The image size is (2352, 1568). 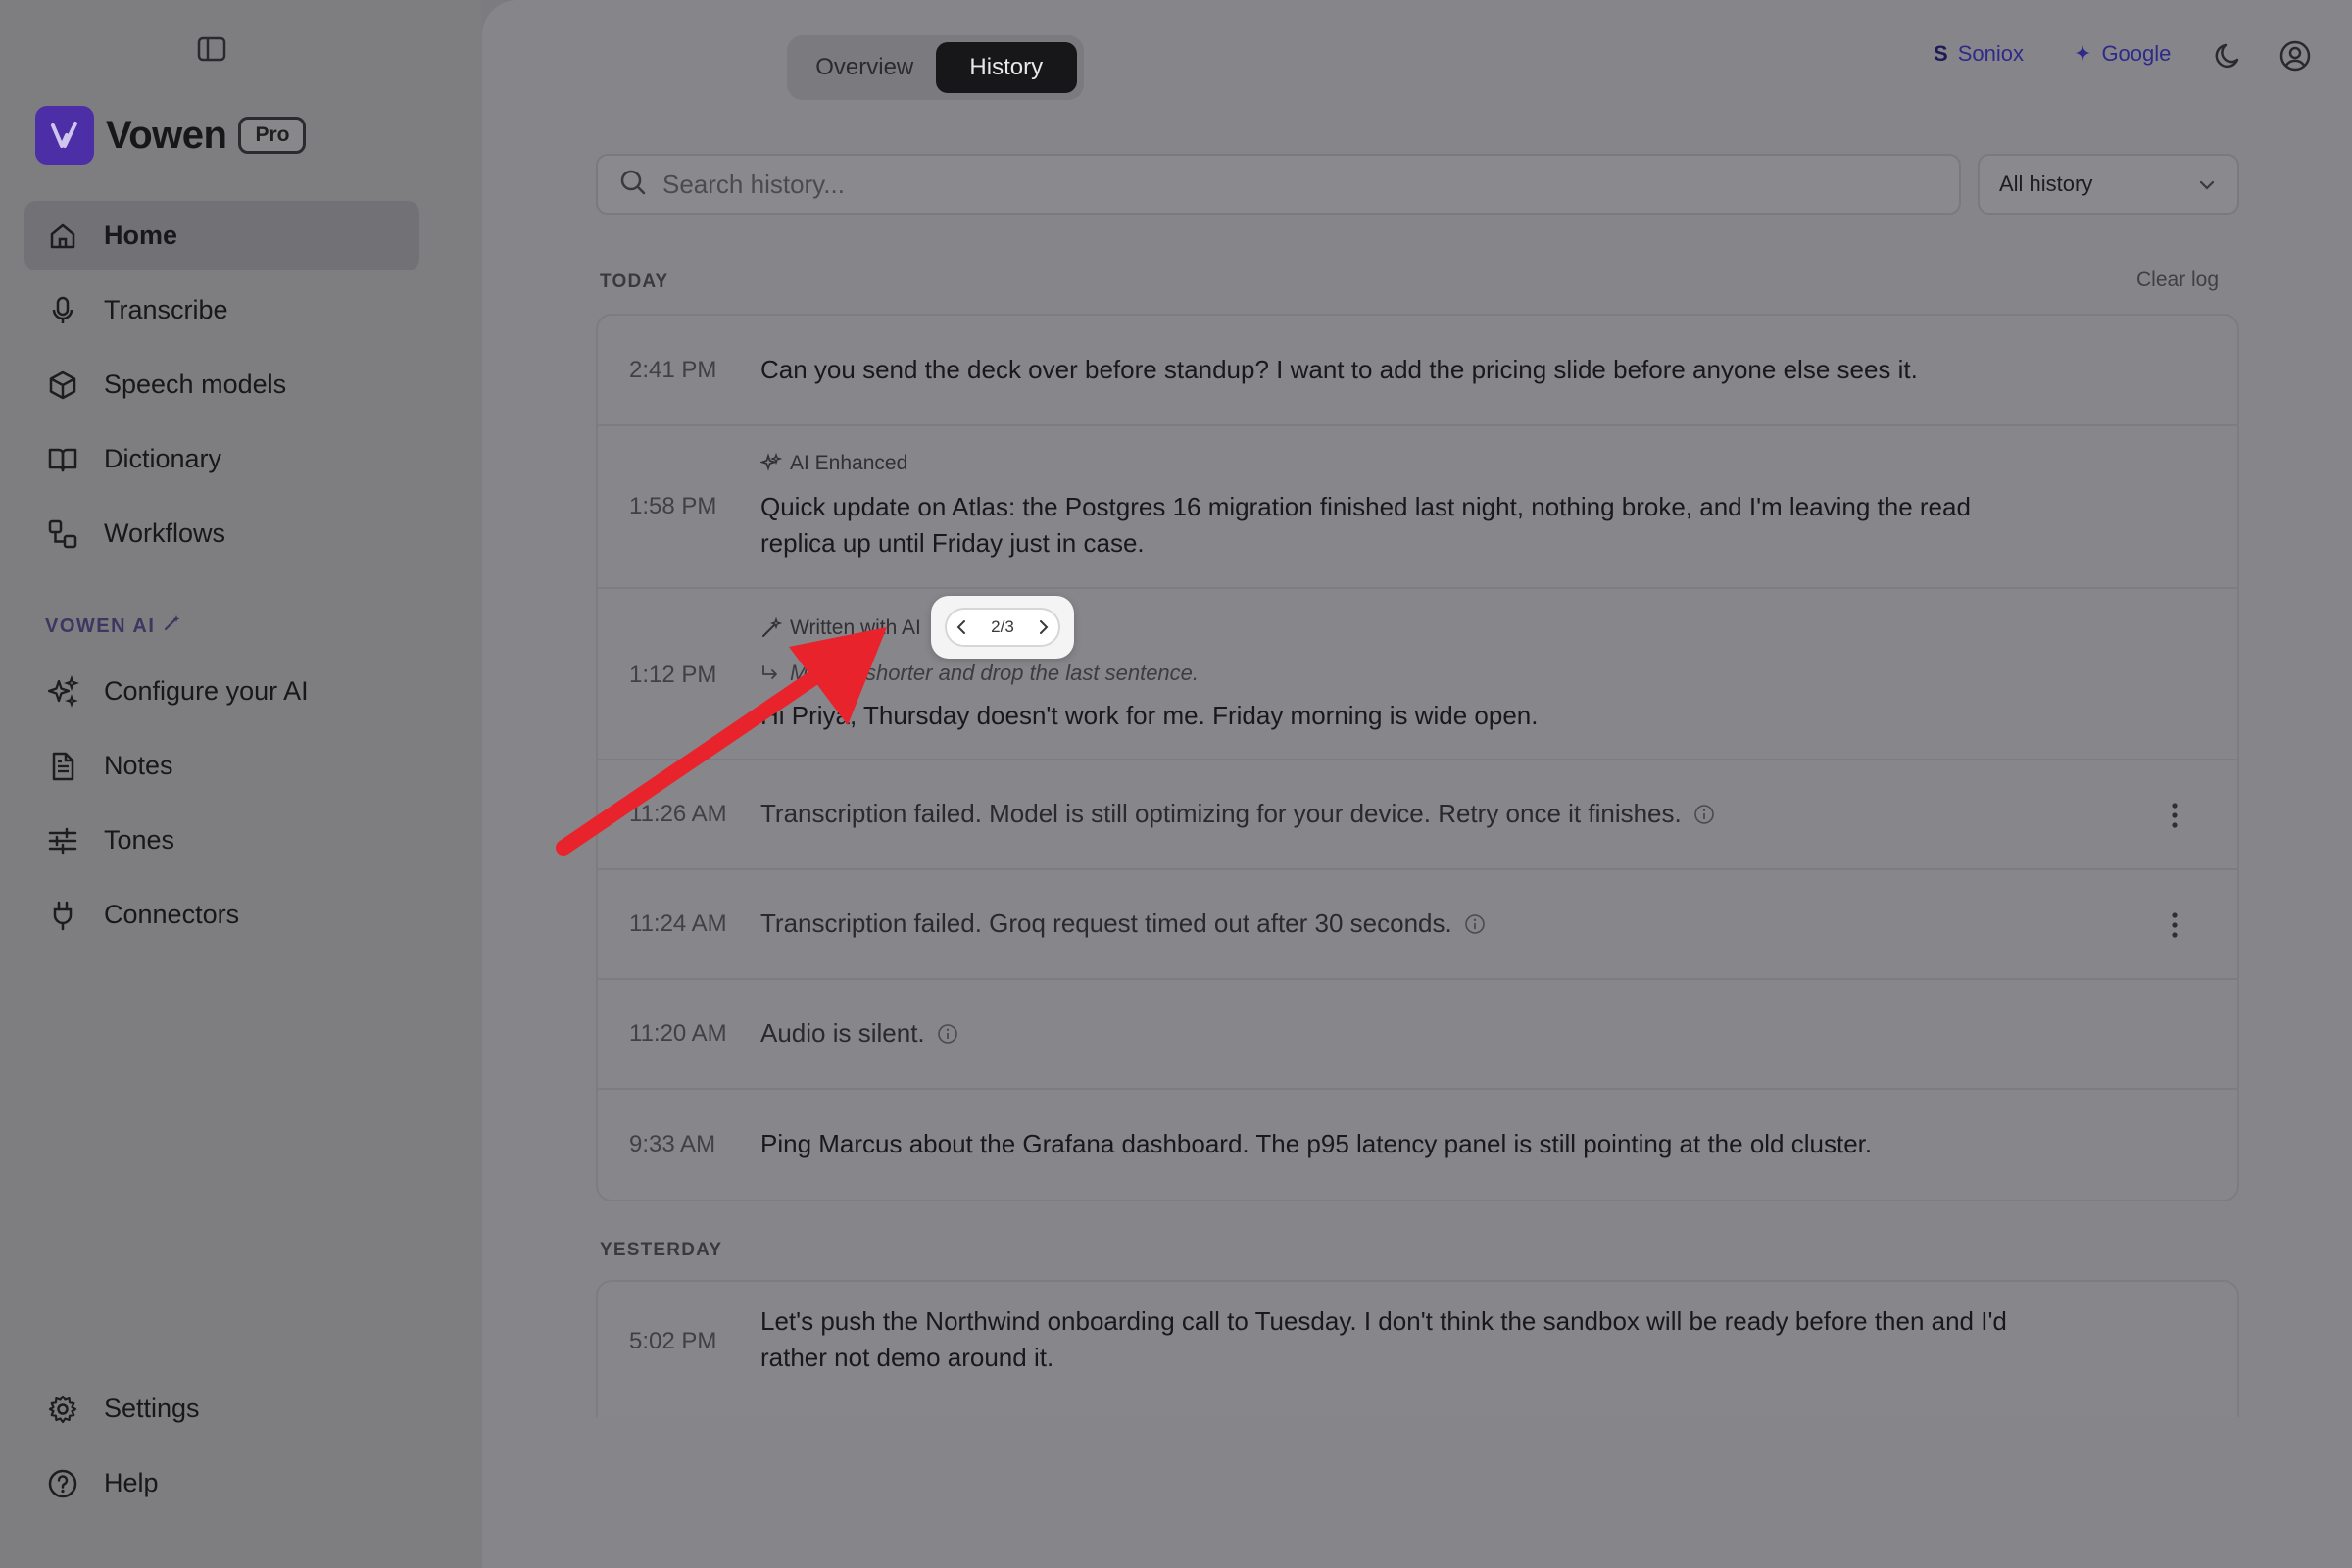 What do you see at coordinates (166, 135) in the screenshot?
I see `app-name: Vowen` at bounding box center [166, 135].